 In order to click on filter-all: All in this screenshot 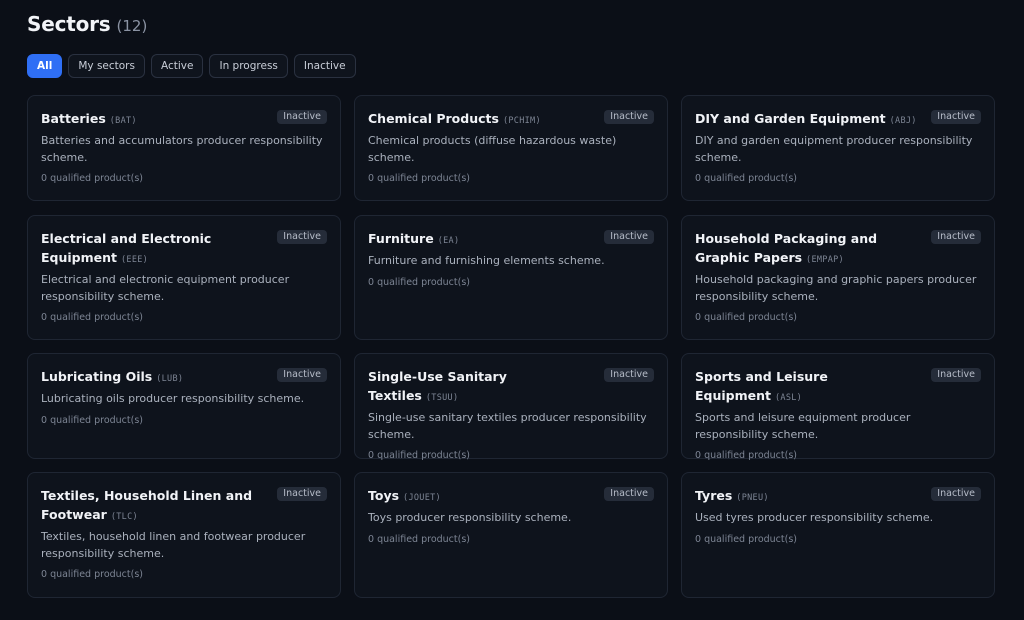, I will do `click(45, 66)`.